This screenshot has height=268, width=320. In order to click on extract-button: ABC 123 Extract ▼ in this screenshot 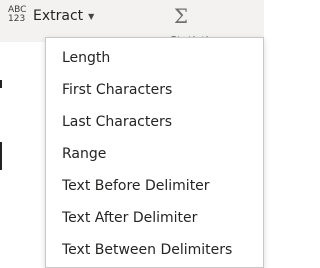, I will do `click(70, 21)`.